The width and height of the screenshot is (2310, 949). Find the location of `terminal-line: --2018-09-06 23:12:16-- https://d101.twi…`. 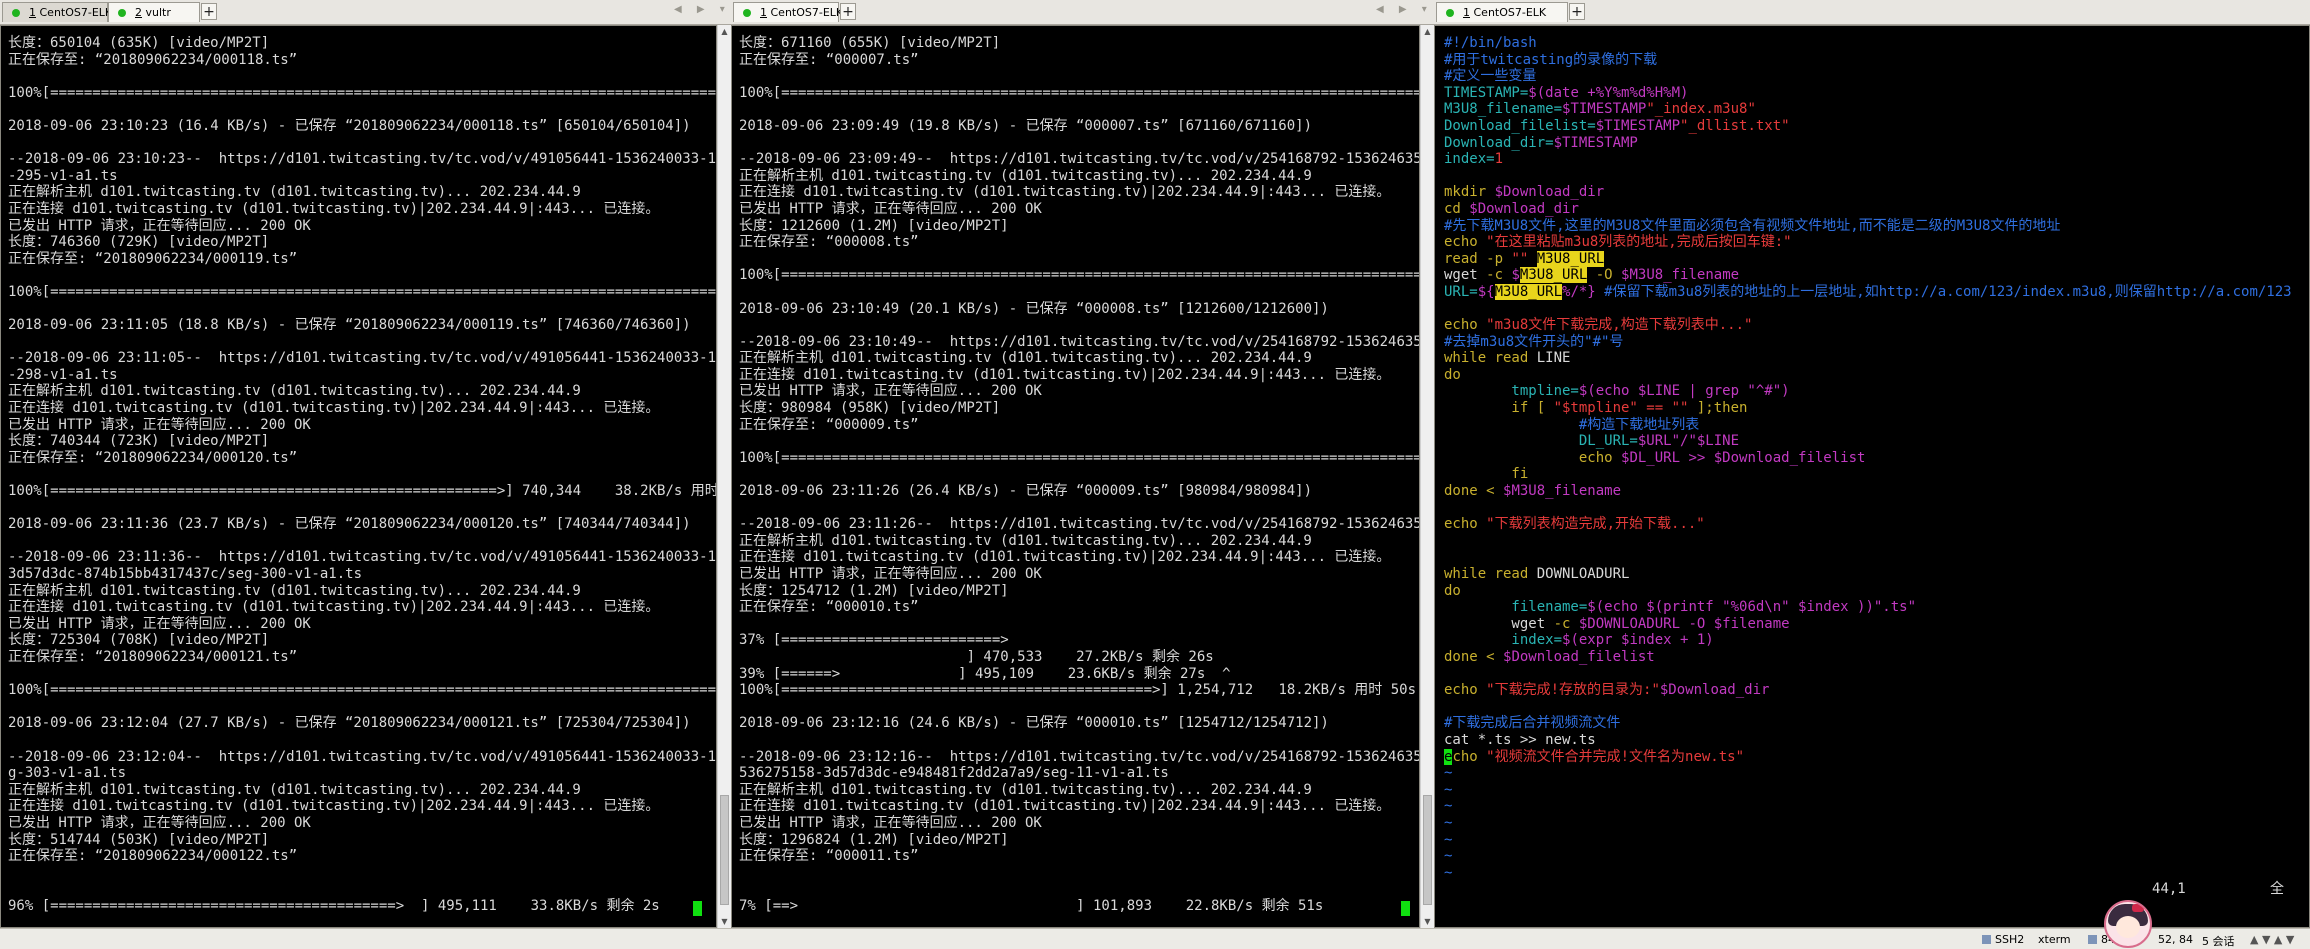

terminal-line: --2018-09-06 23:12:16-- https://d101.twi… is located at coordinates (1079, 756).